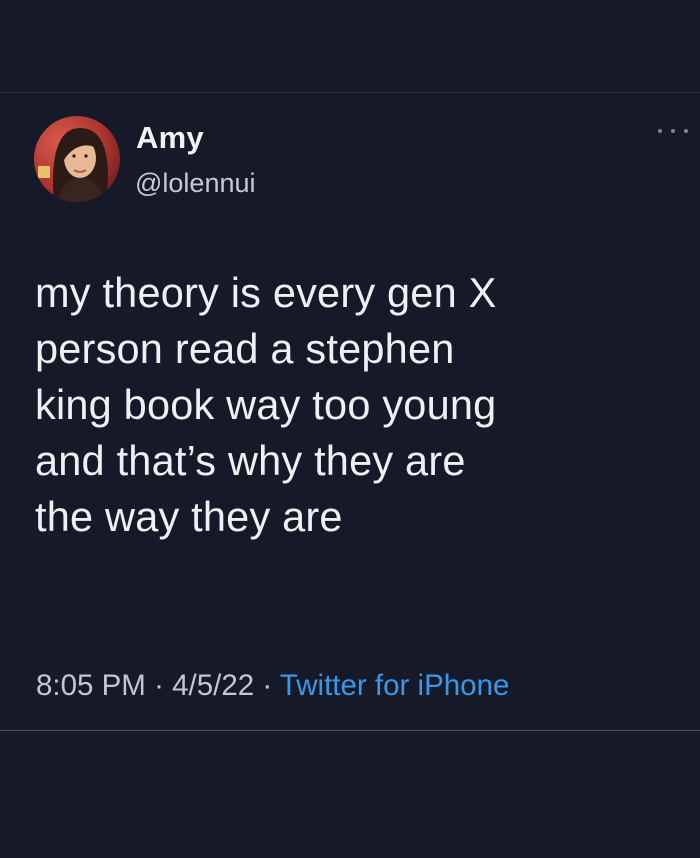 The width and height of the screenshot is (700, 858). What do you see at coordinates (170, 138) in the screenshot?
I see `display-name: Amy` at bounding box center [170, 138].